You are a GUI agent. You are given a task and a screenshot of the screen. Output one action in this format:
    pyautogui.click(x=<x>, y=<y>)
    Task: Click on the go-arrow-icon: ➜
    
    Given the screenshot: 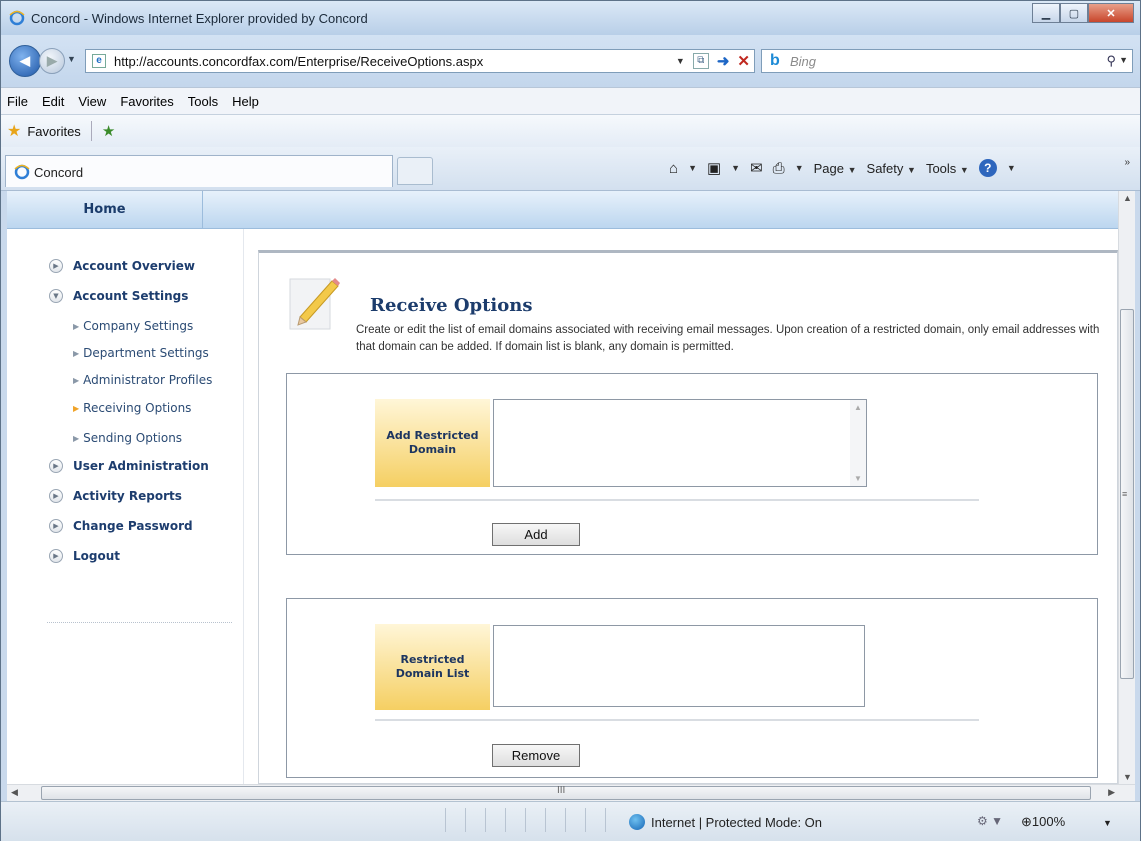 What is the action you would take?
    pyautogui.click(x=723, y=61)
    